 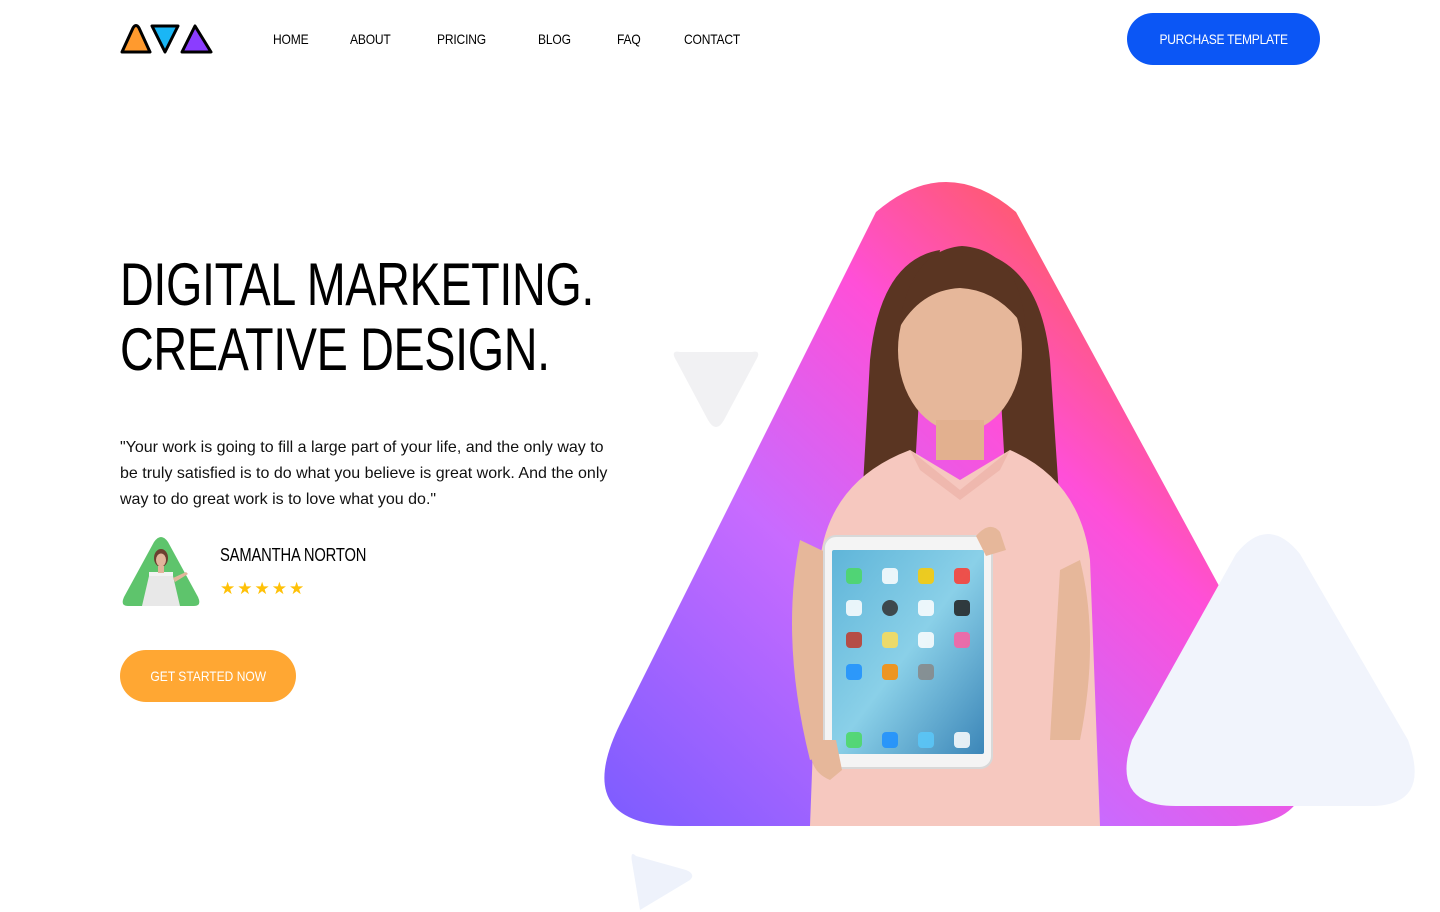 I want to click on hero-headline: DIGITAL MARKETING. CREATIVE DESIGN., so click(x=380, y=317).